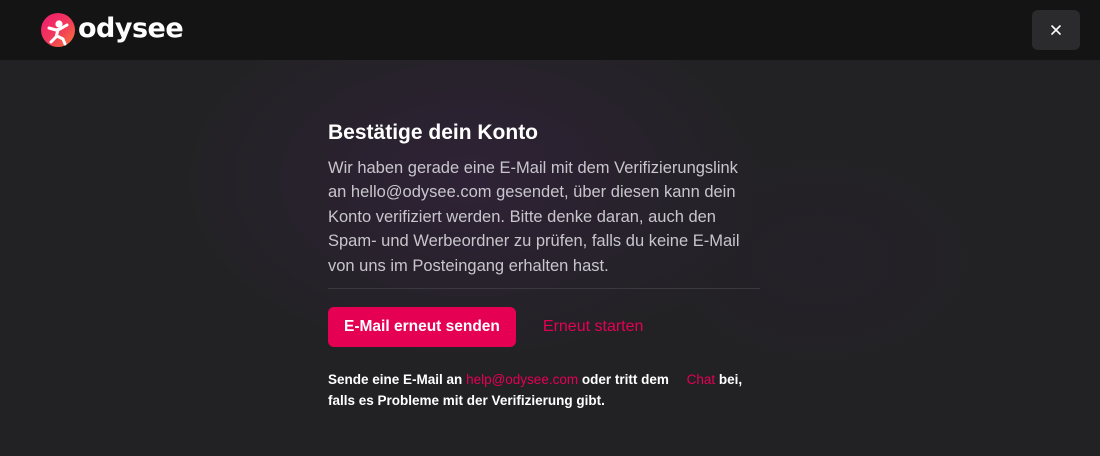 The height and width of the screenshot is (456, 1100). I want to click on logo-text: odysee, so click(131, 28).